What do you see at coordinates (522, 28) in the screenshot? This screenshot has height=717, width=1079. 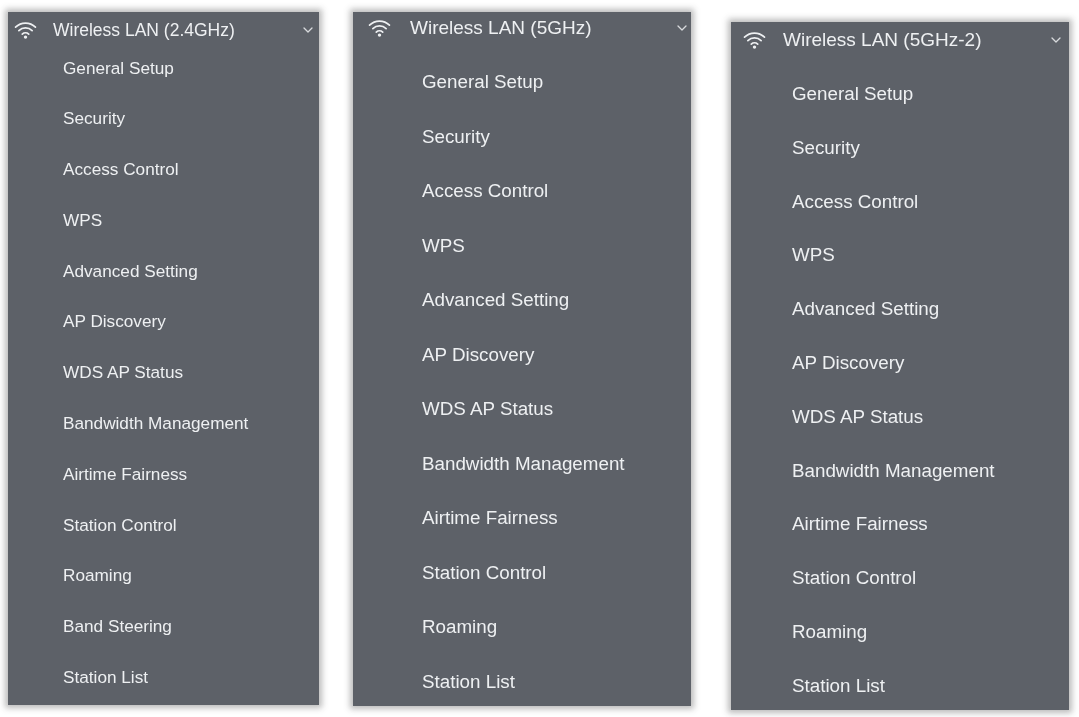 I see `section-header: Wireless LAN (5GHz)` at bounding box center [522, 28].